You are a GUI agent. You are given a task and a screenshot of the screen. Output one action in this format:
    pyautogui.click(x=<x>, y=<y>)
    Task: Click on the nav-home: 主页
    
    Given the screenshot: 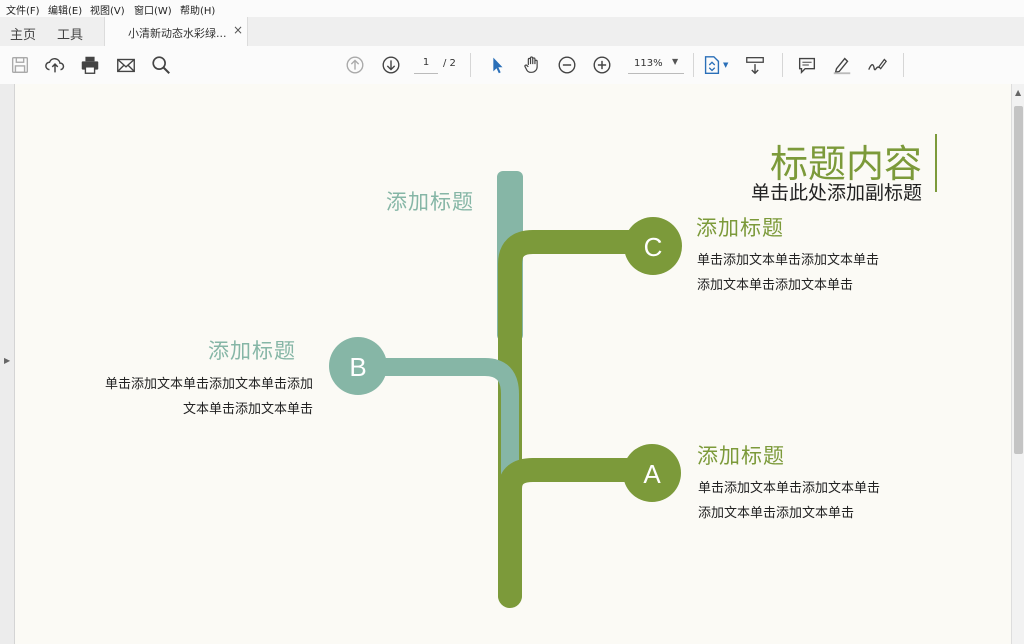 What is the action you would take?
    pyautogui.click(x=23, y=33)
    